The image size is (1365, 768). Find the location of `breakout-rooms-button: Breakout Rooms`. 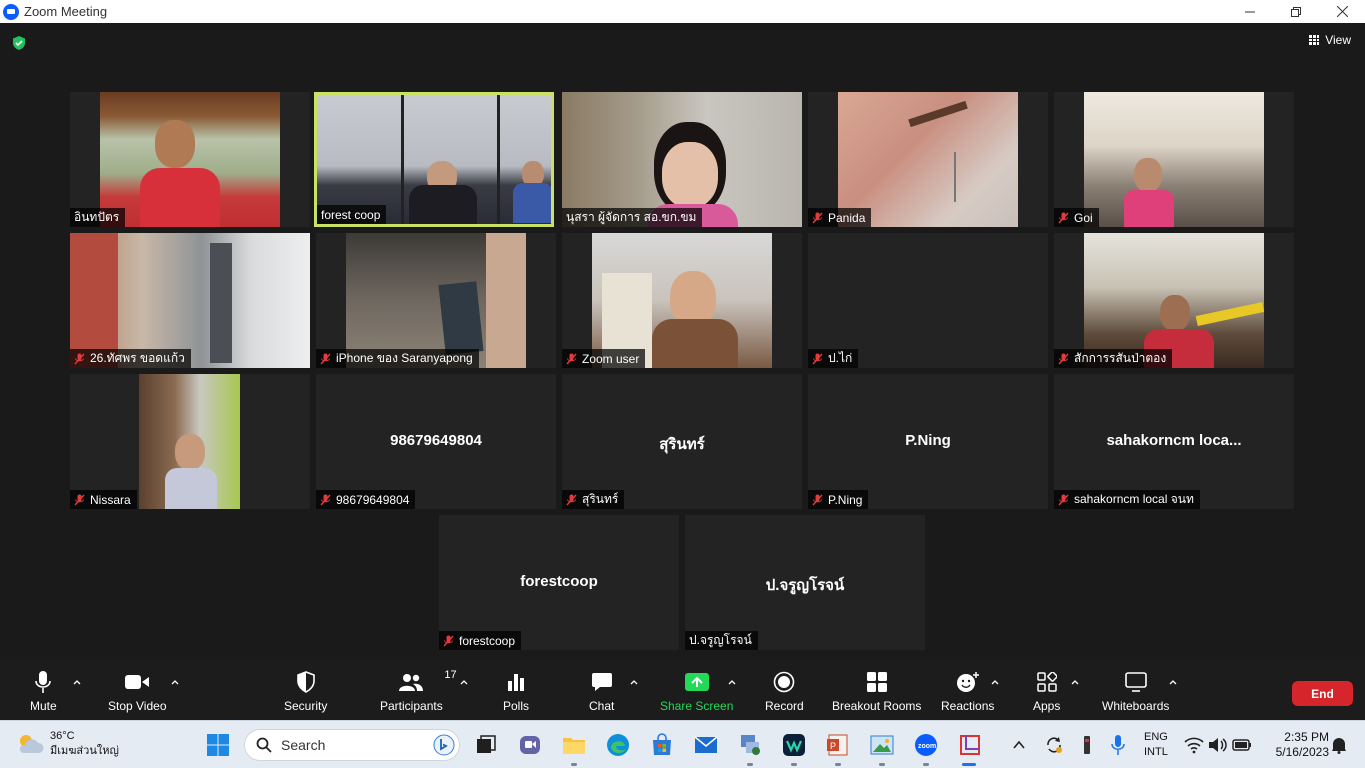

breakout-rooms-button: Breakout Rooms is located at coordinates (876, 691).